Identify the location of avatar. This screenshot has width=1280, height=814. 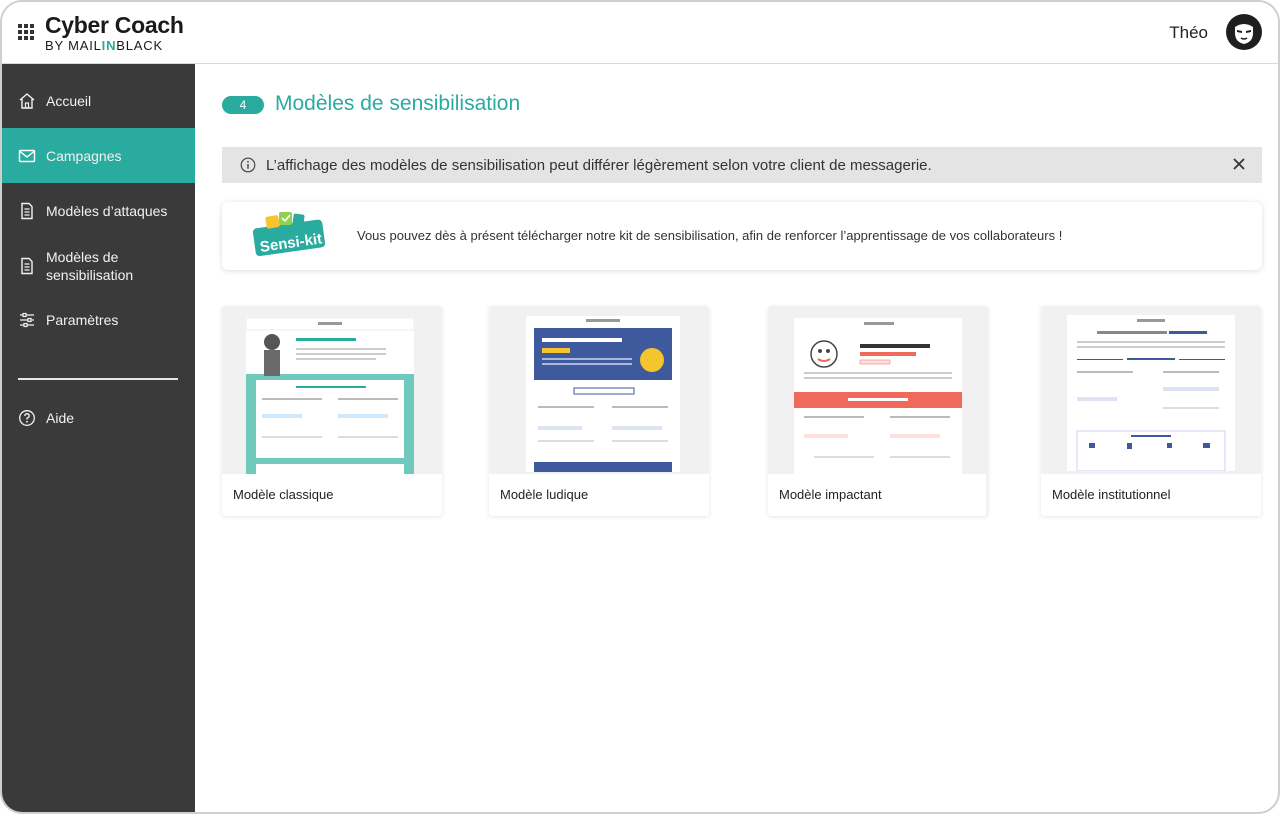
(1244, 32).